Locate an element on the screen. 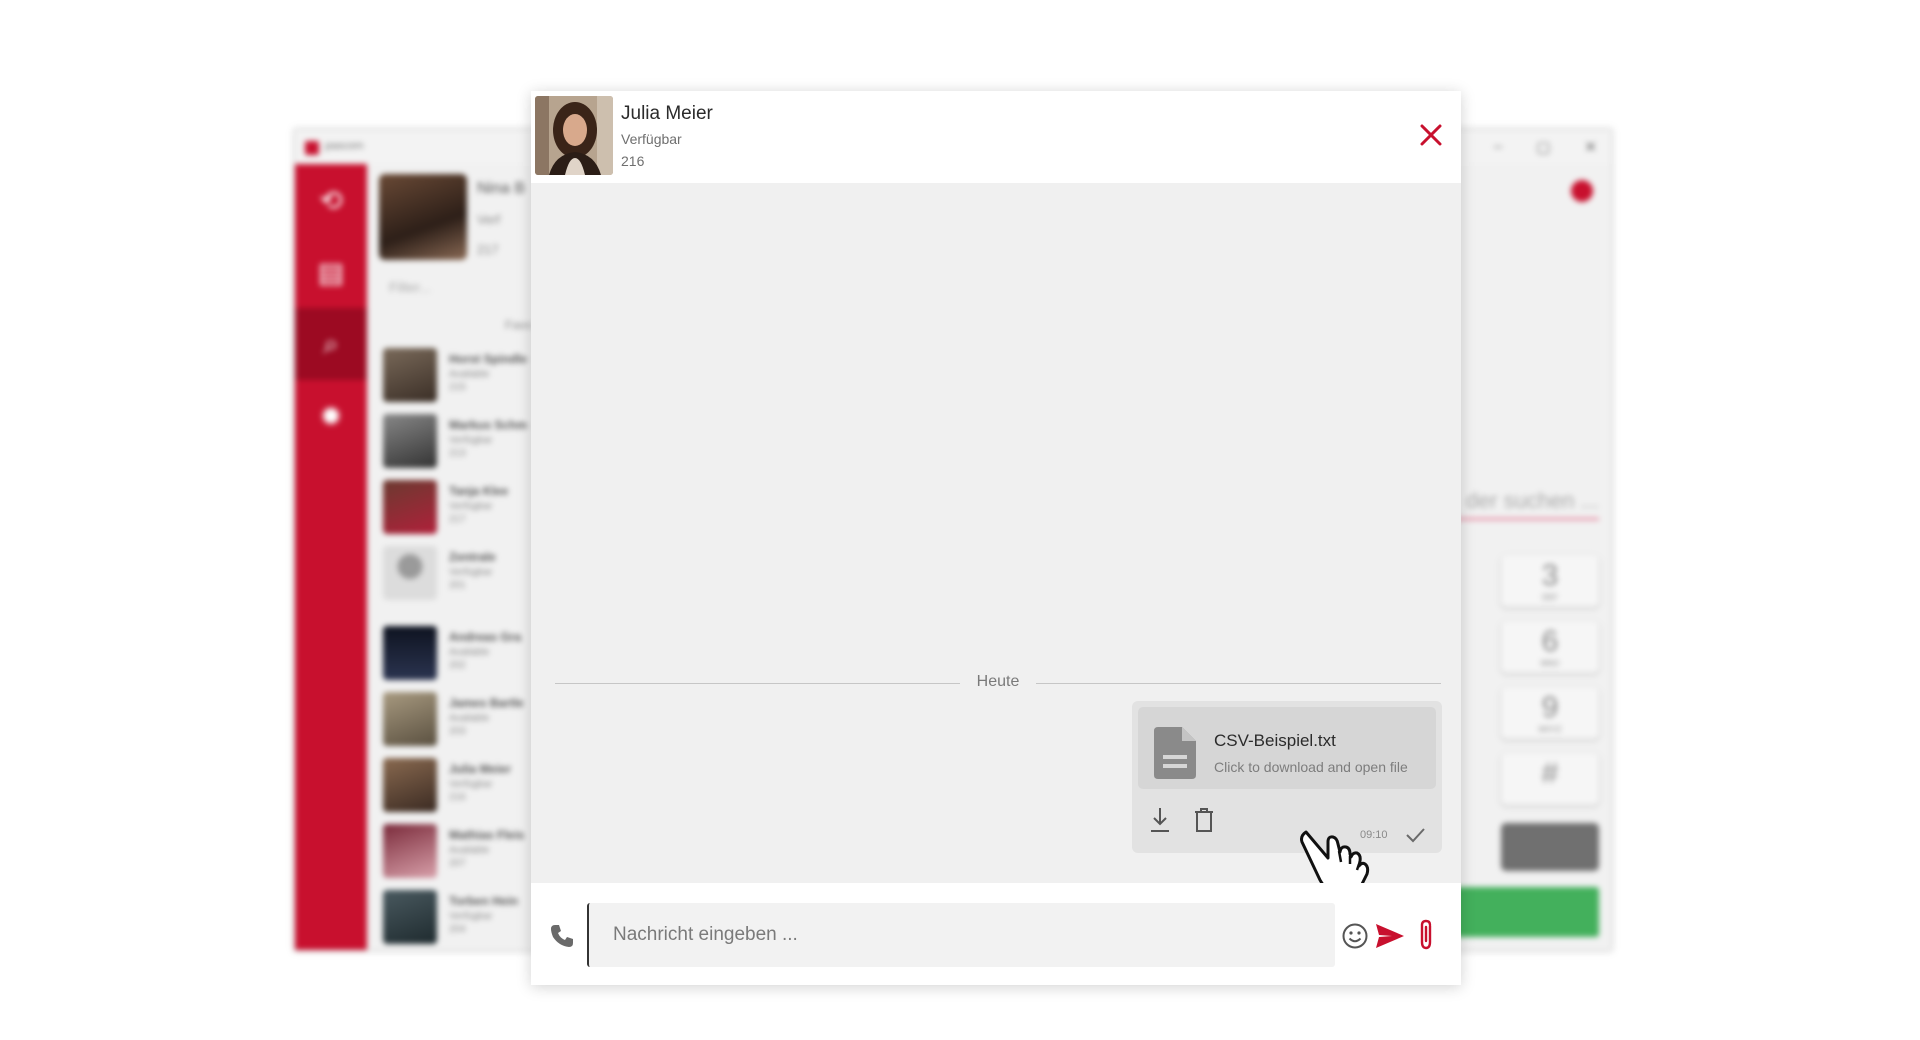 This screenshot has width=1920, height=1040. dial-key: 3 DEF is located at coordinates (1550, 581).